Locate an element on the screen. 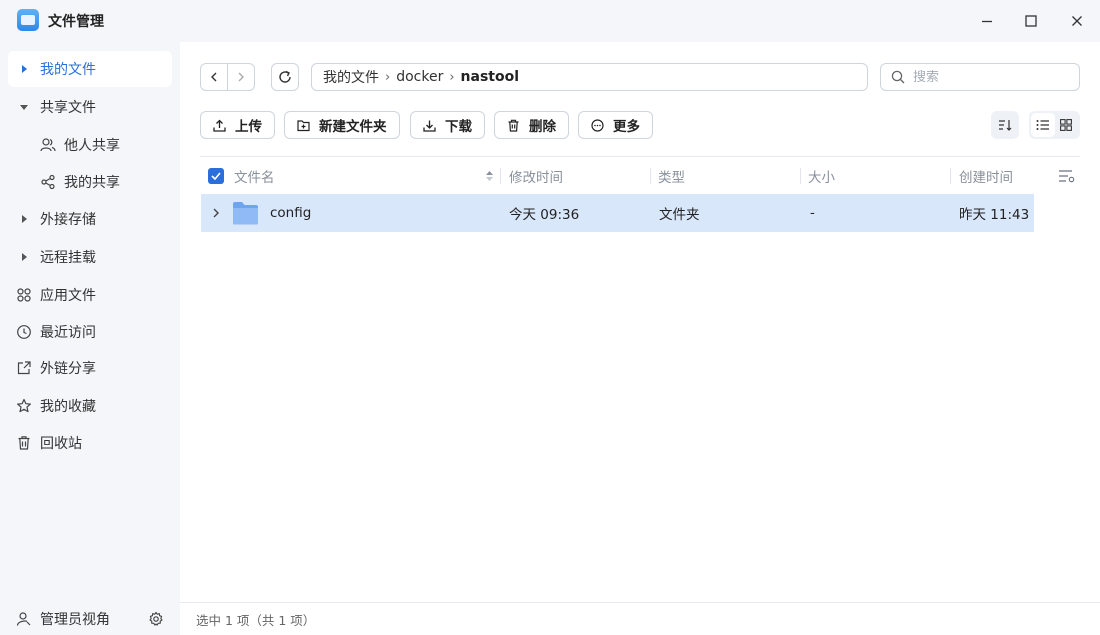  column-header-type: 类型 is located at coordinates (671, 176).